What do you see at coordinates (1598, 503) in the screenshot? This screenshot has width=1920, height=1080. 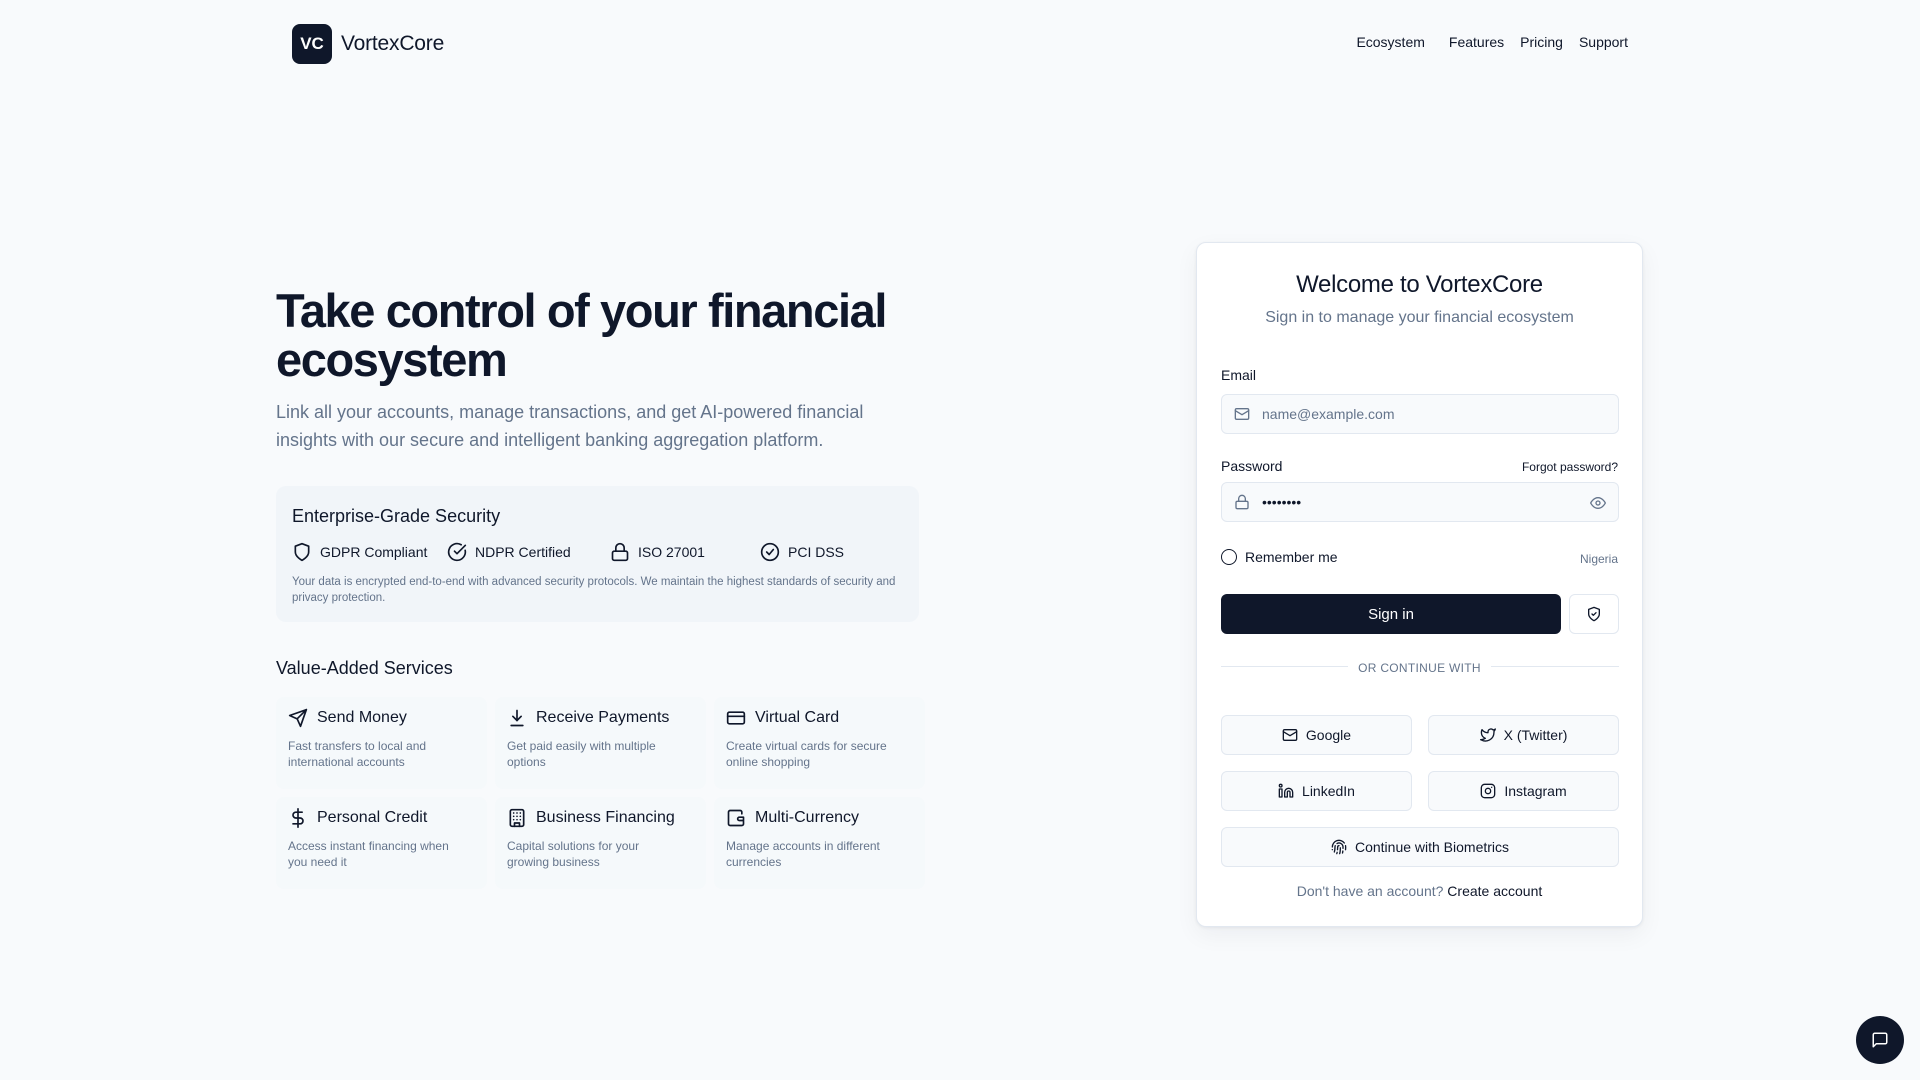 I see `eye-icon` at bounding box center [1598, 503].